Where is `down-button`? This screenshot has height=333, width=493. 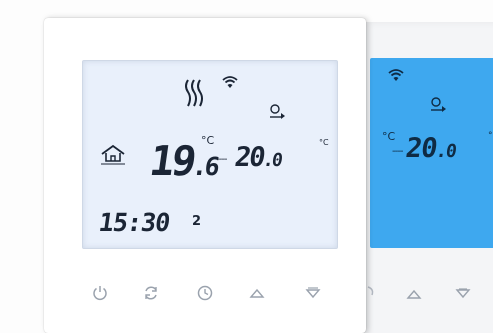
down-button is located at coordinates (313, 293).